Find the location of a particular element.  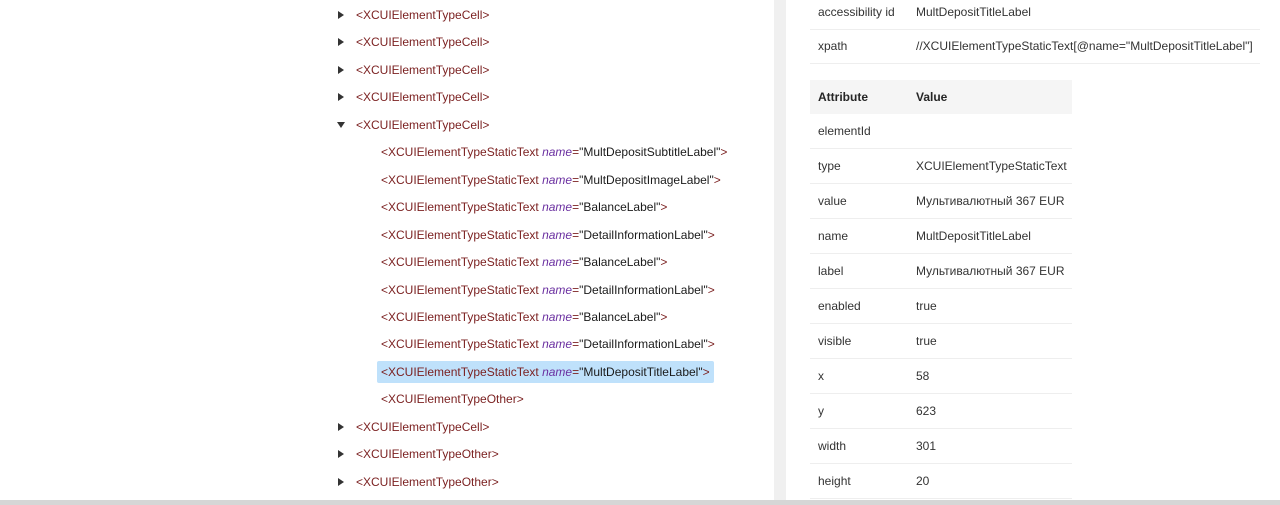

attribute-value: 301 is located at coordinates (926, 446).